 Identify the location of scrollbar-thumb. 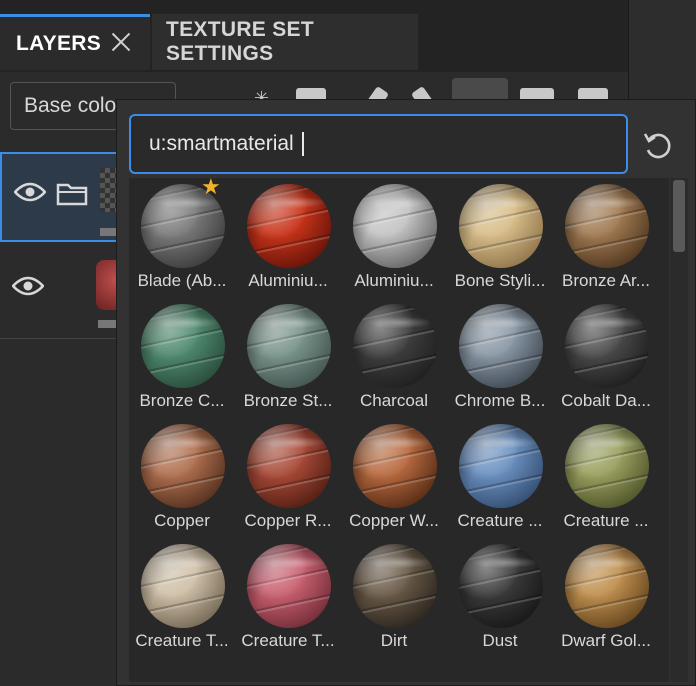
(679, 216).